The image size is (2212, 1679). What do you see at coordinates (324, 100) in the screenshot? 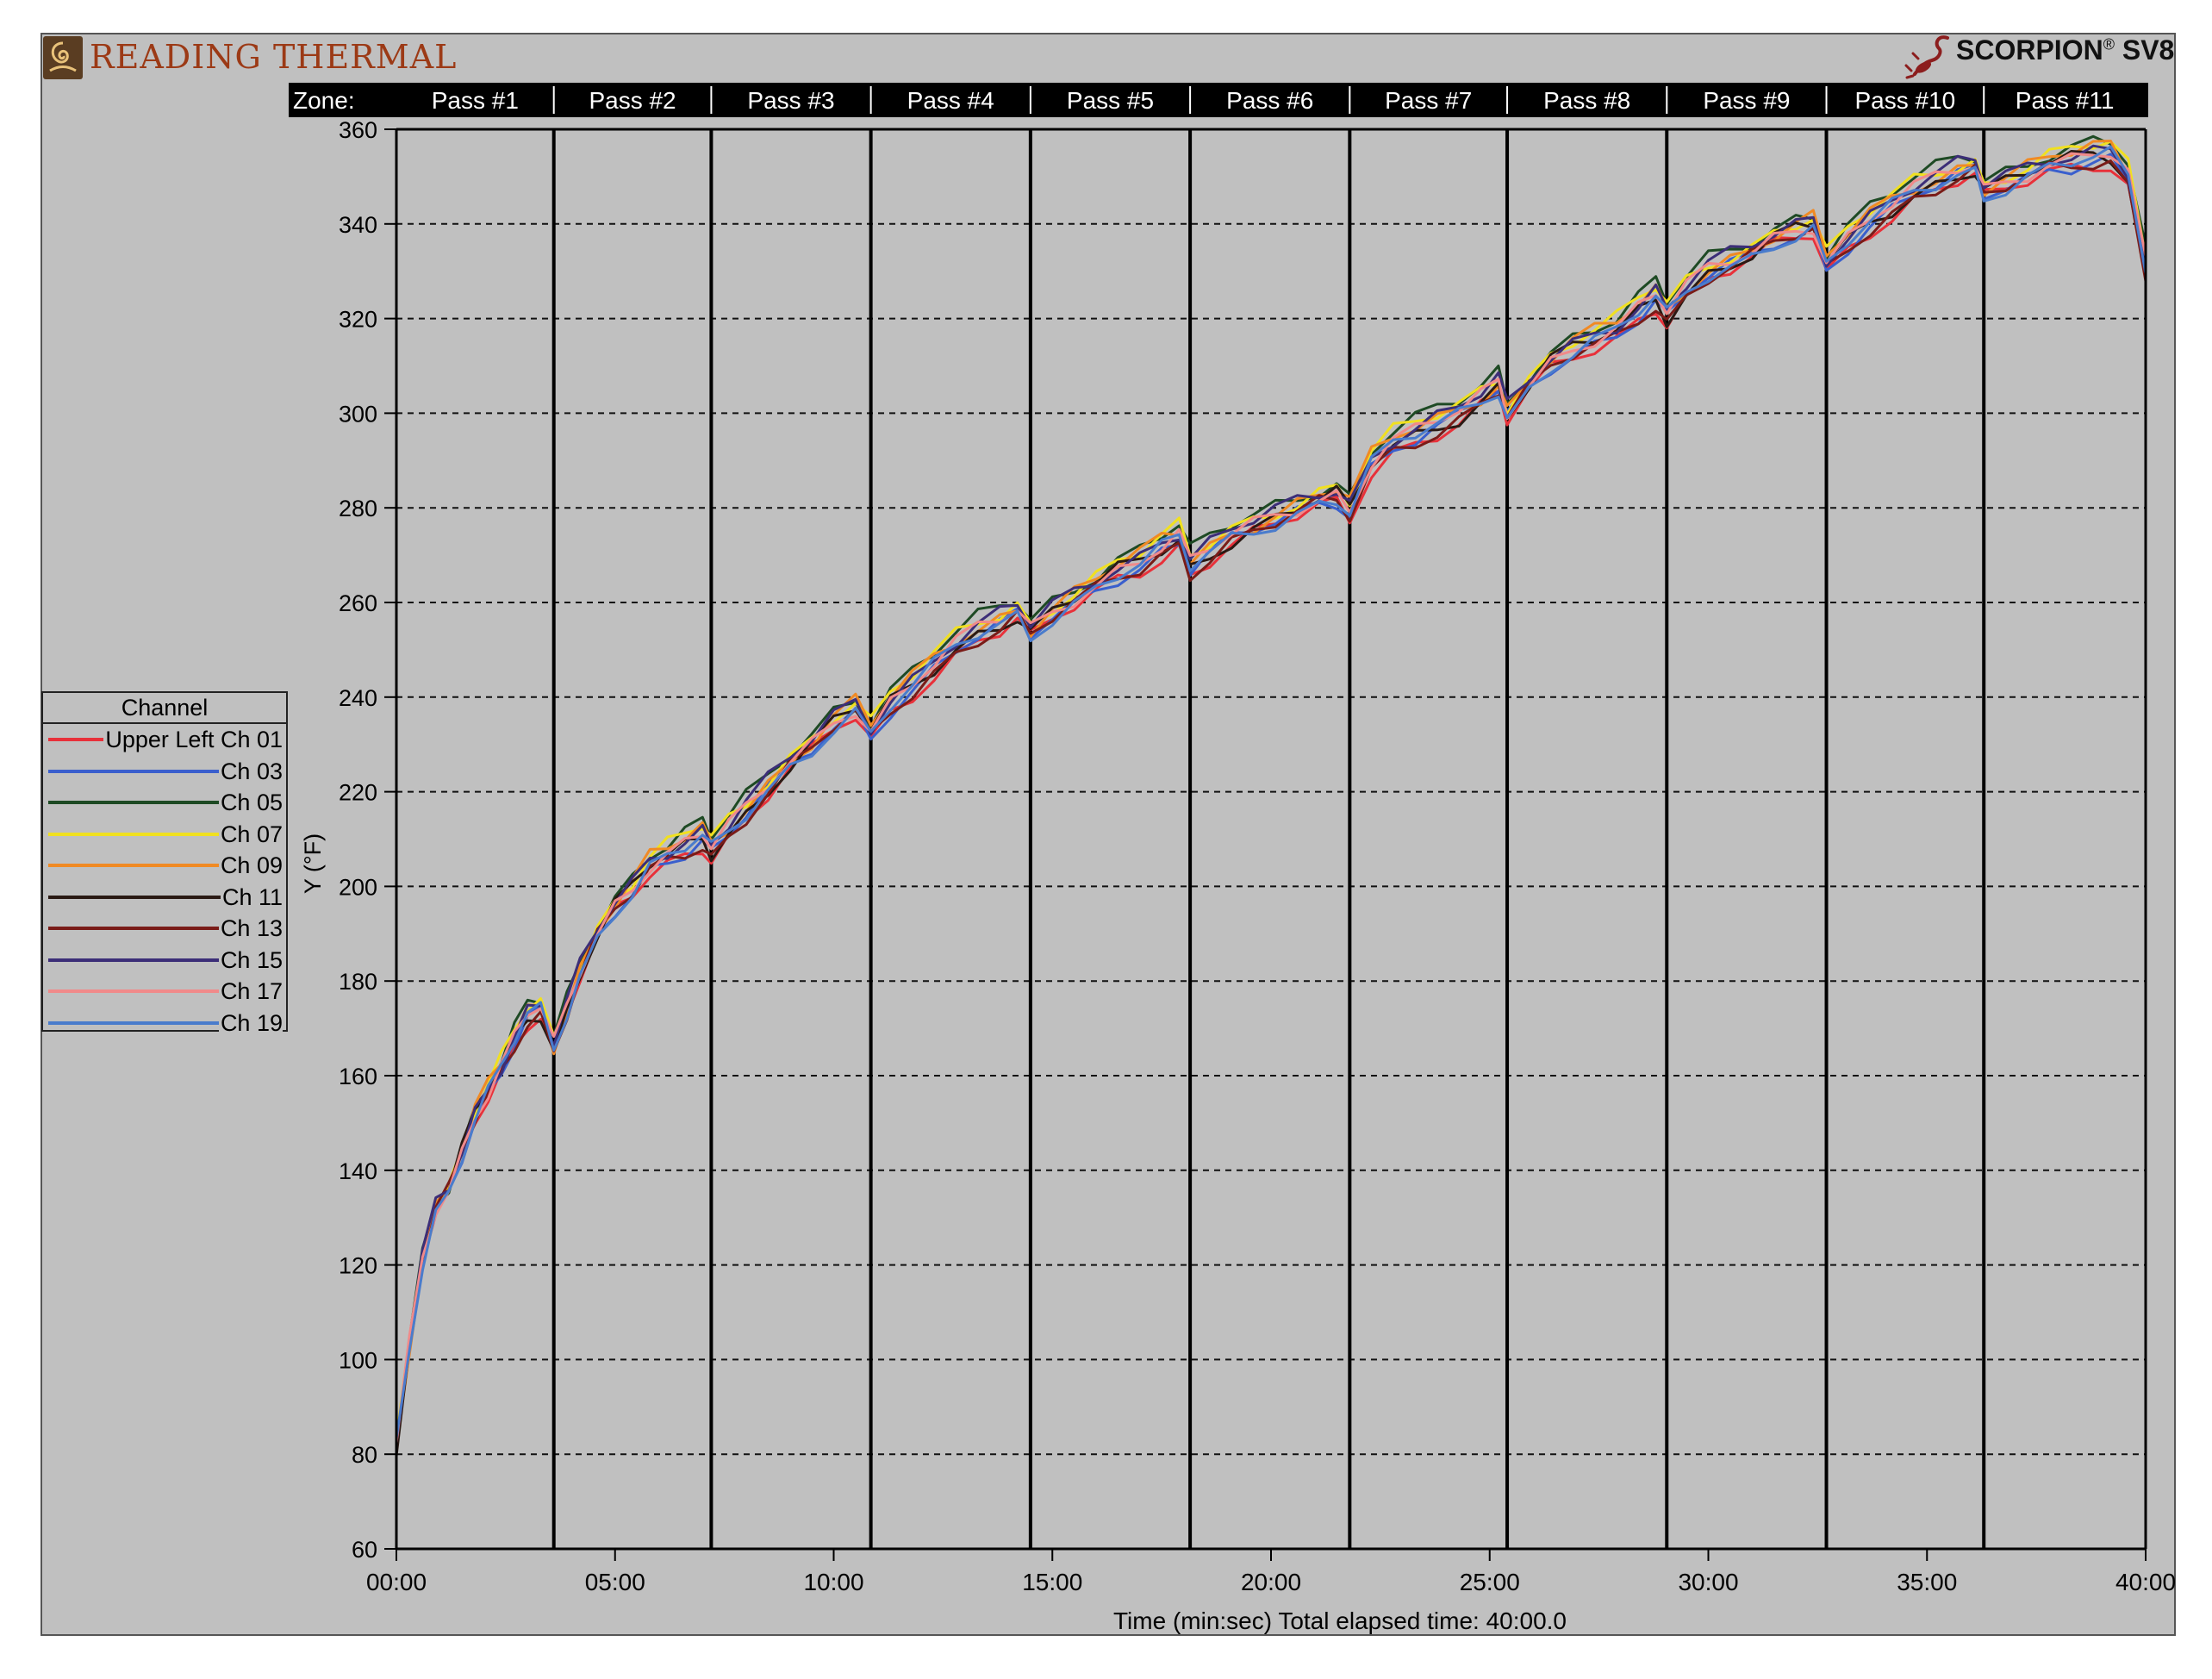
I see `zone-label: Zone:` at bounding box center [324, 100].